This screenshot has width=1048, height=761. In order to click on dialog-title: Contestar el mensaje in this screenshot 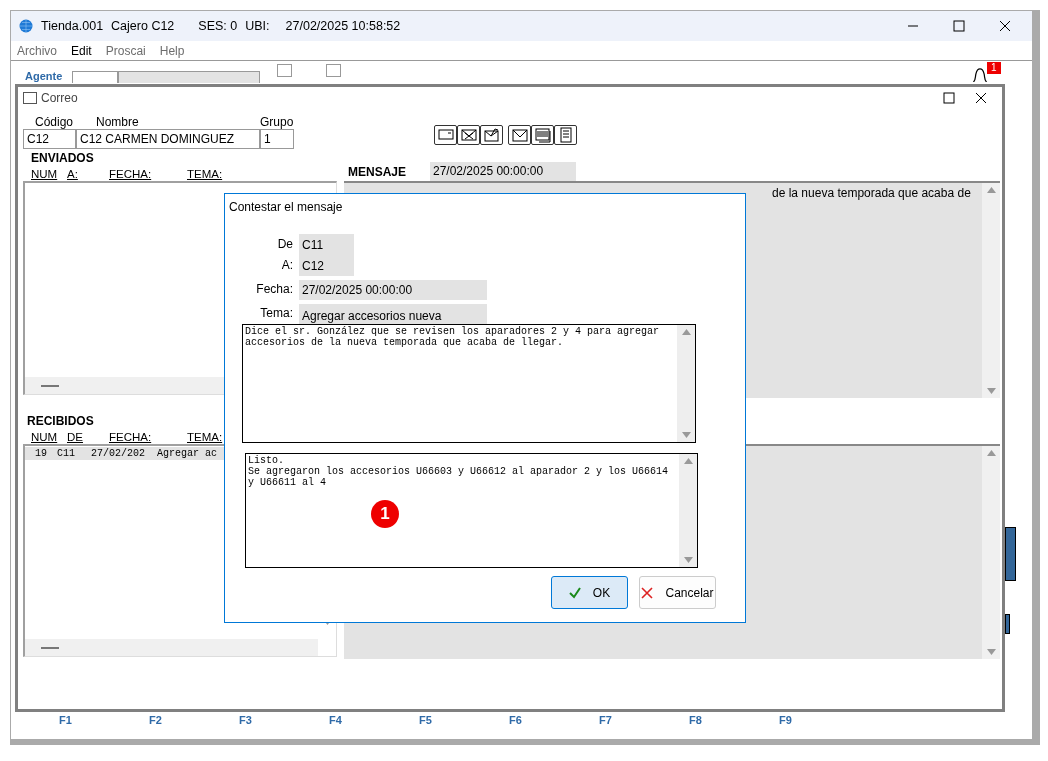, I will do `click(286, 207)`.